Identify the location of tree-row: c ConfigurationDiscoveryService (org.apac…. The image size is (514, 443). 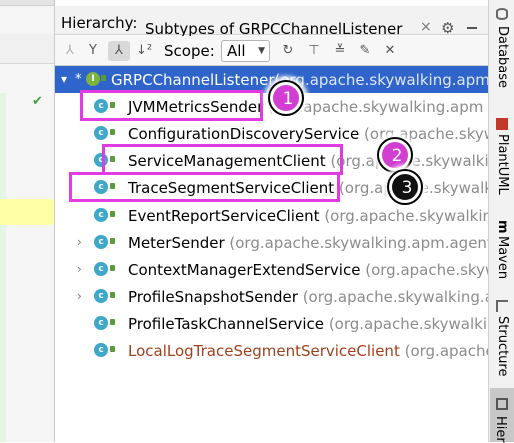
(271, 133).